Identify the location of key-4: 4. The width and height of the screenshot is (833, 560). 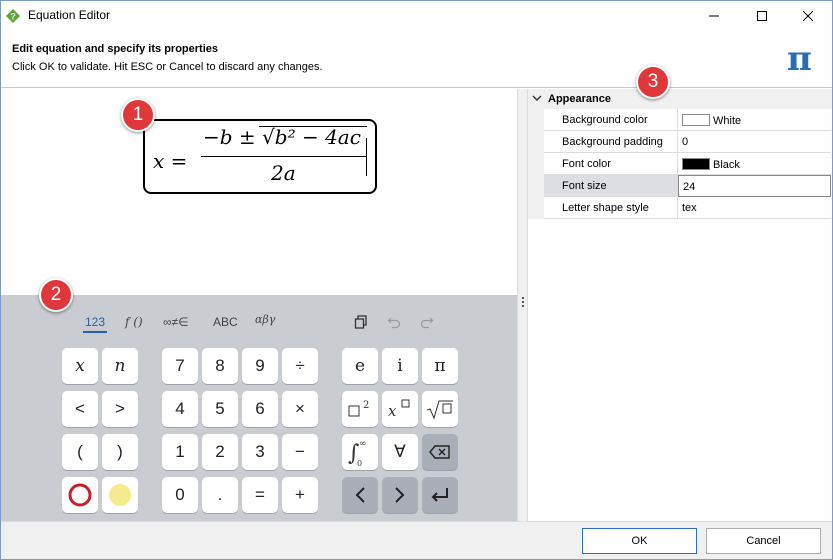
(180, 409).